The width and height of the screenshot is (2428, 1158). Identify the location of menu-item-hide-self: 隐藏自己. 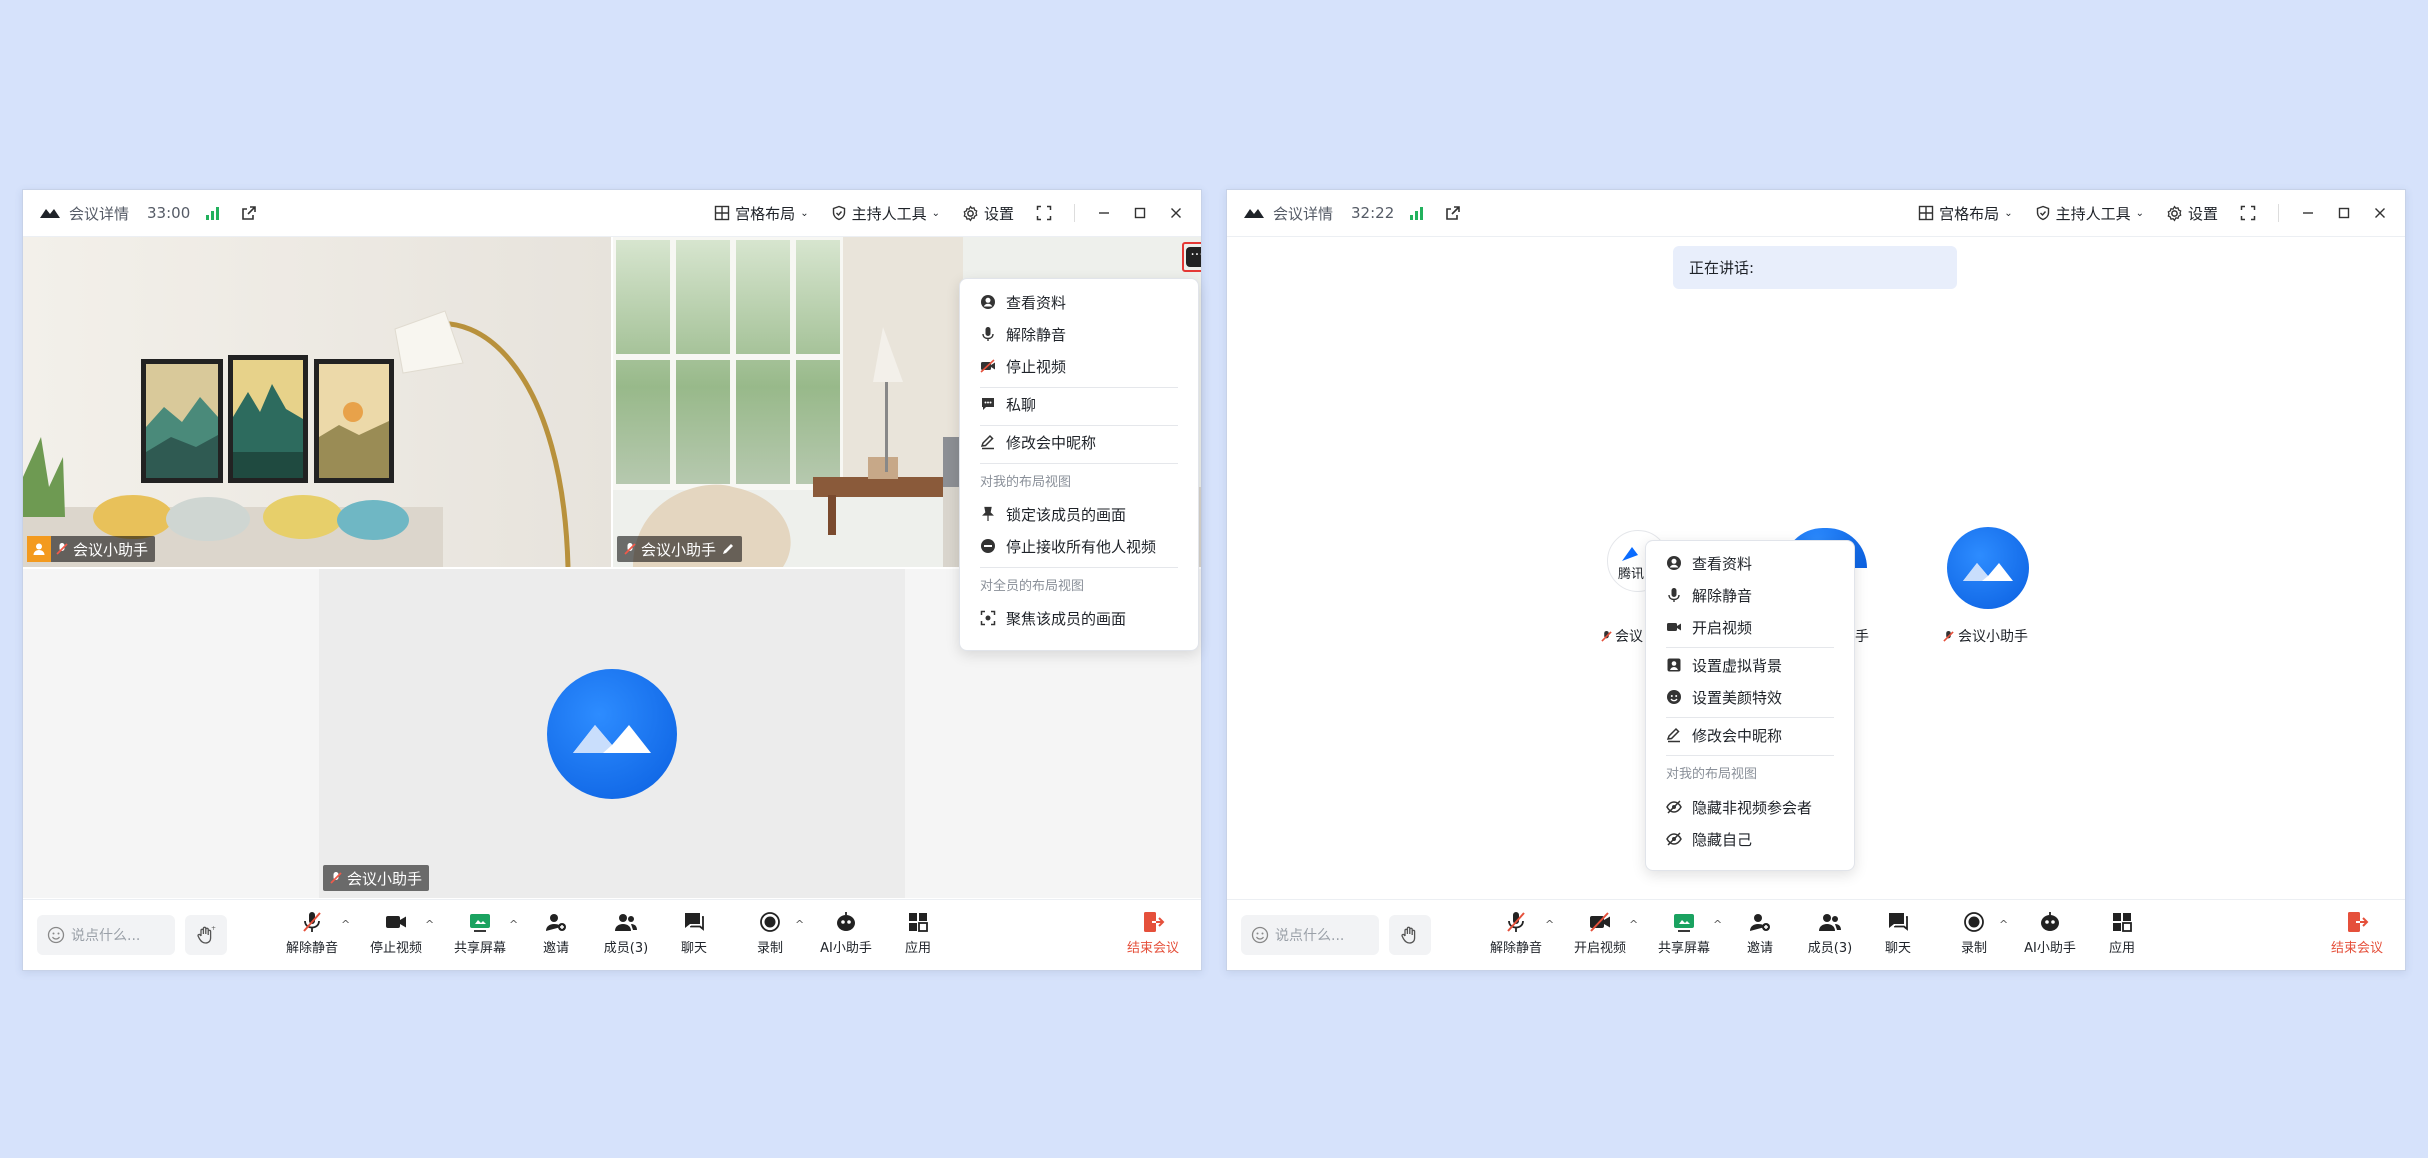
(1750, 839).